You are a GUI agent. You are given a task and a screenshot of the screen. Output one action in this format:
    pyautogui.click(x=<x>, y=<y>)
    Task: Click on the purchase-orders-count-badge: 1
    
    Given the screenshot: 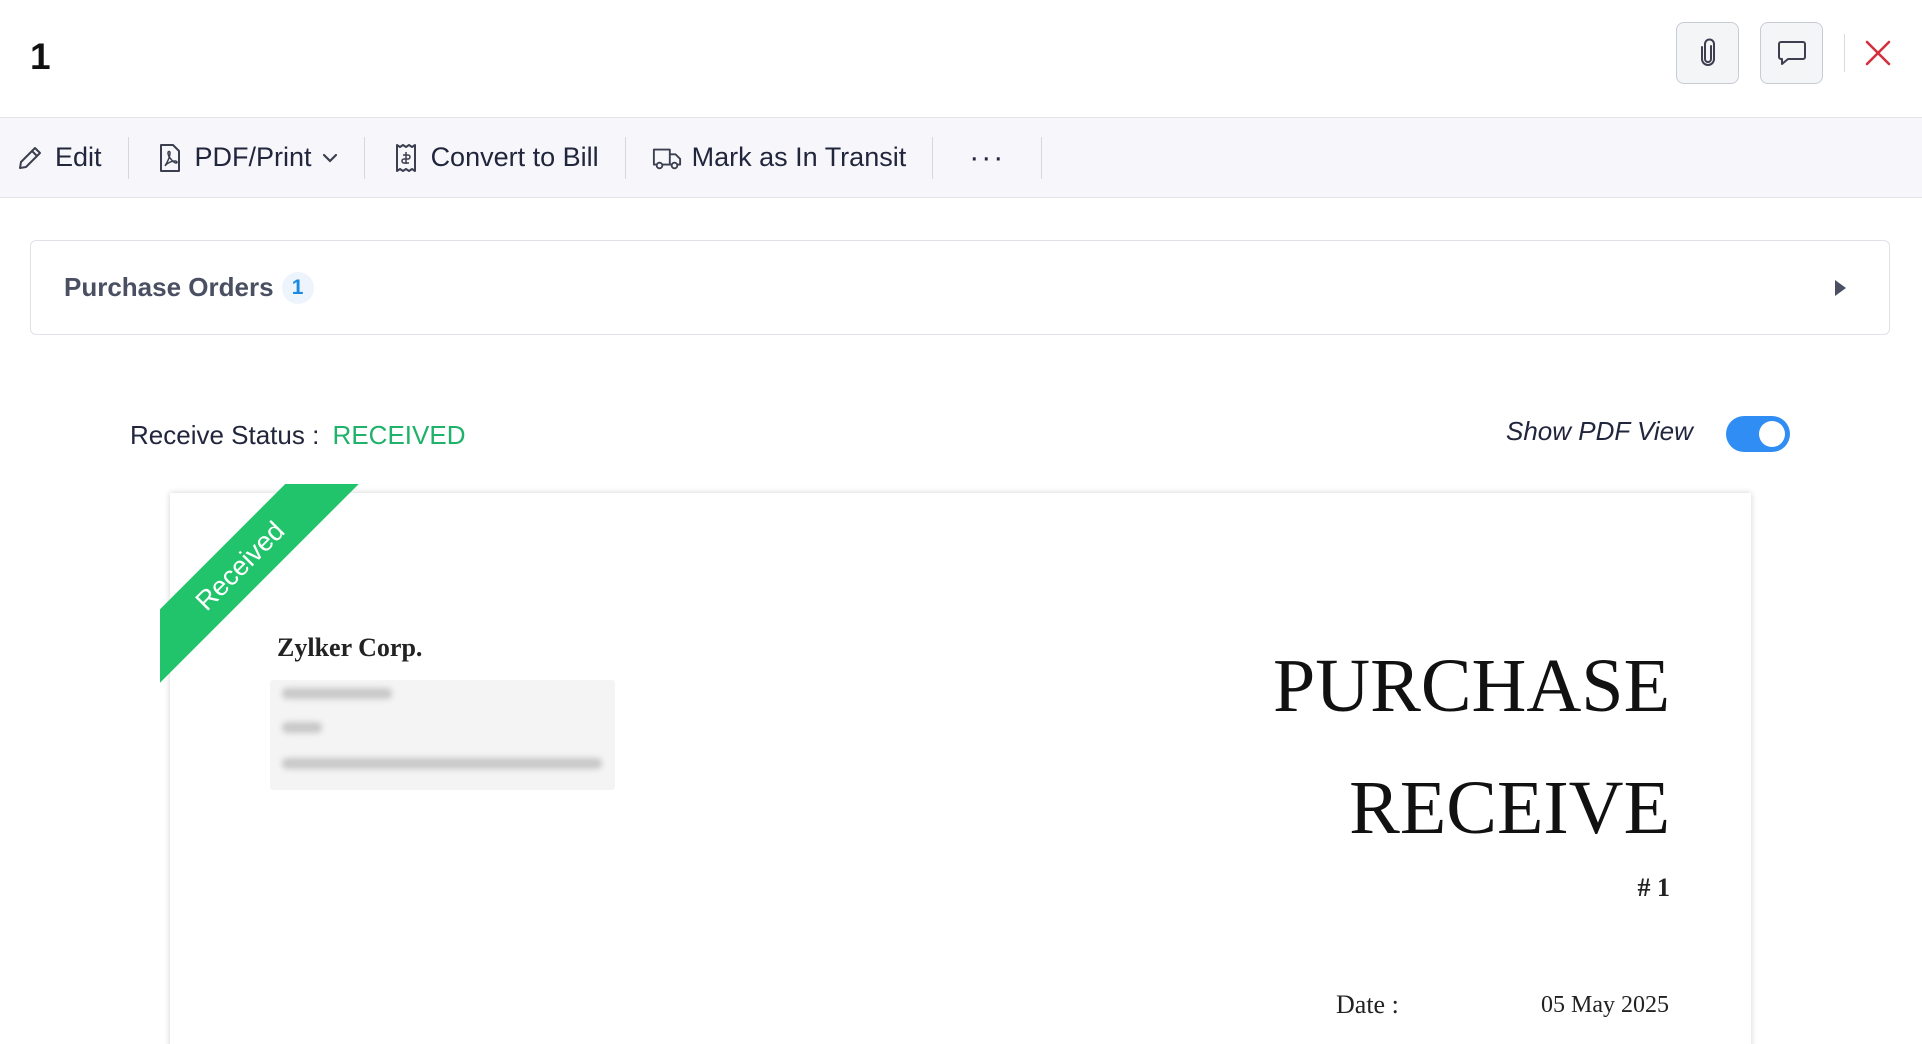 What is the action you would take?
    pyautogui.click(x=297, y=287)
    